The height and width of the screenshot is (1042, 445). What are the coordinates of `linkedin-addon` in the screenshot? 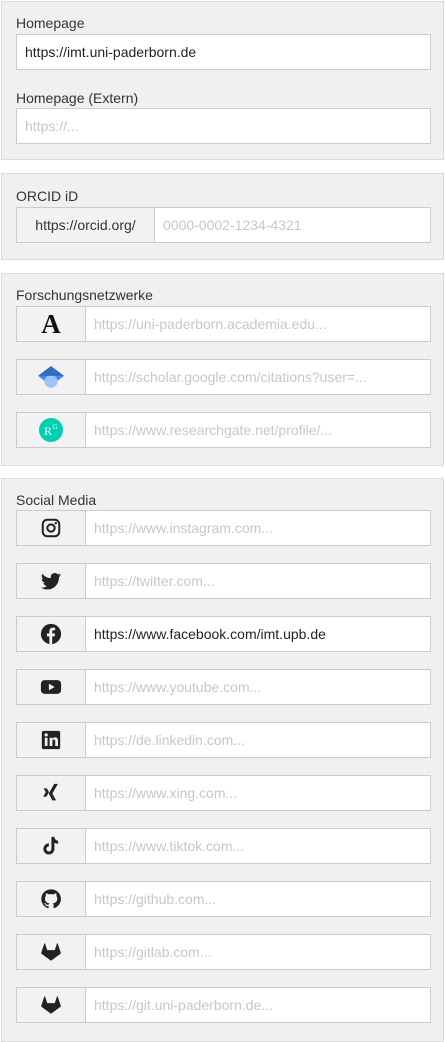 It's located at (51, 740).